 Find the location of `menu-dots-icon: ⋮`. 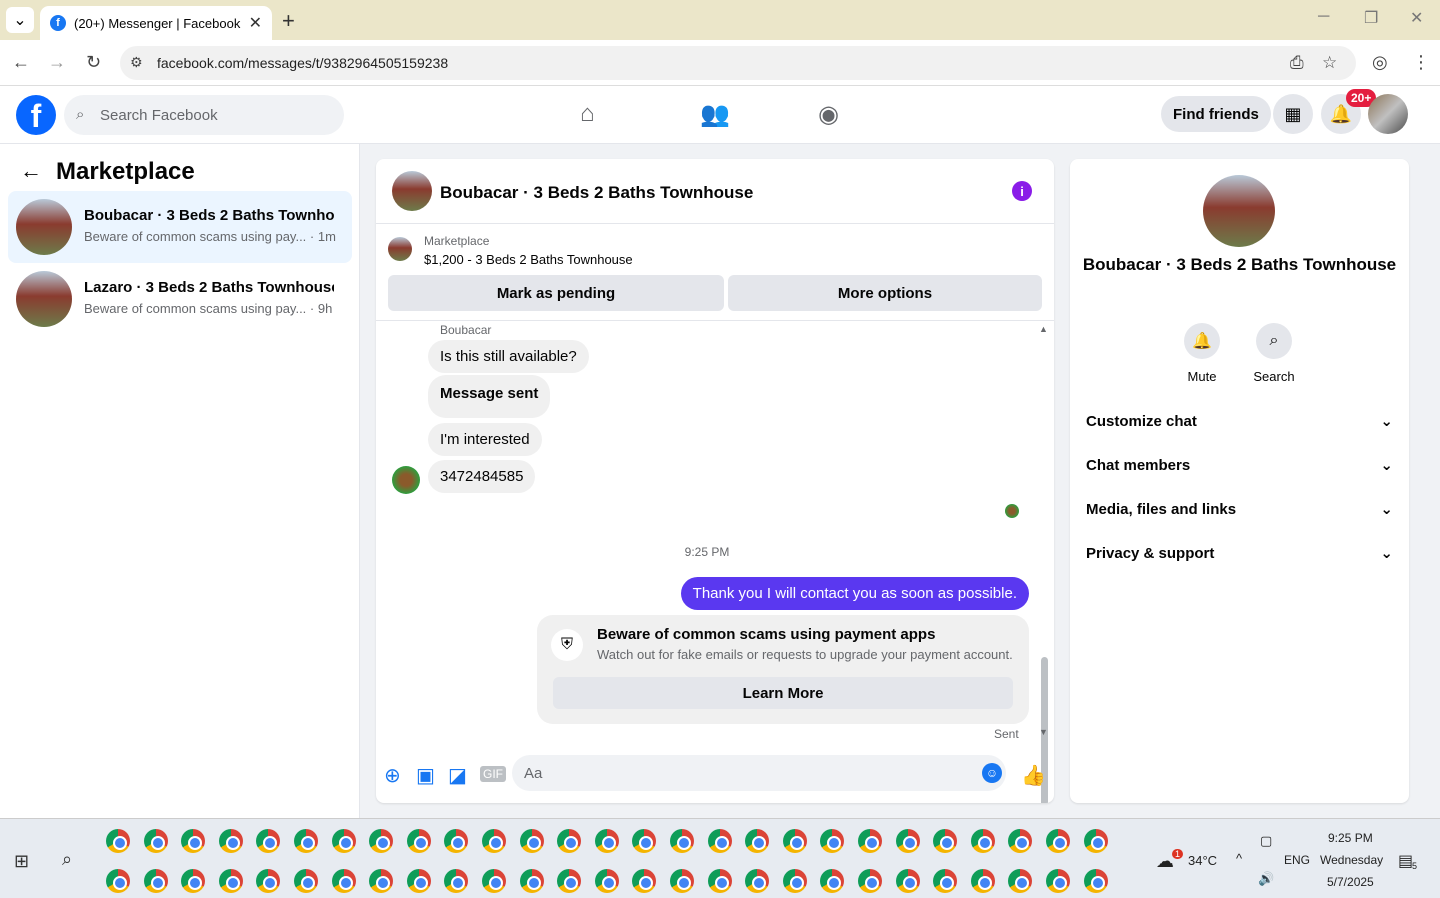

menu-dots-icon: ⋮ is located at coordinates (1421, 62).